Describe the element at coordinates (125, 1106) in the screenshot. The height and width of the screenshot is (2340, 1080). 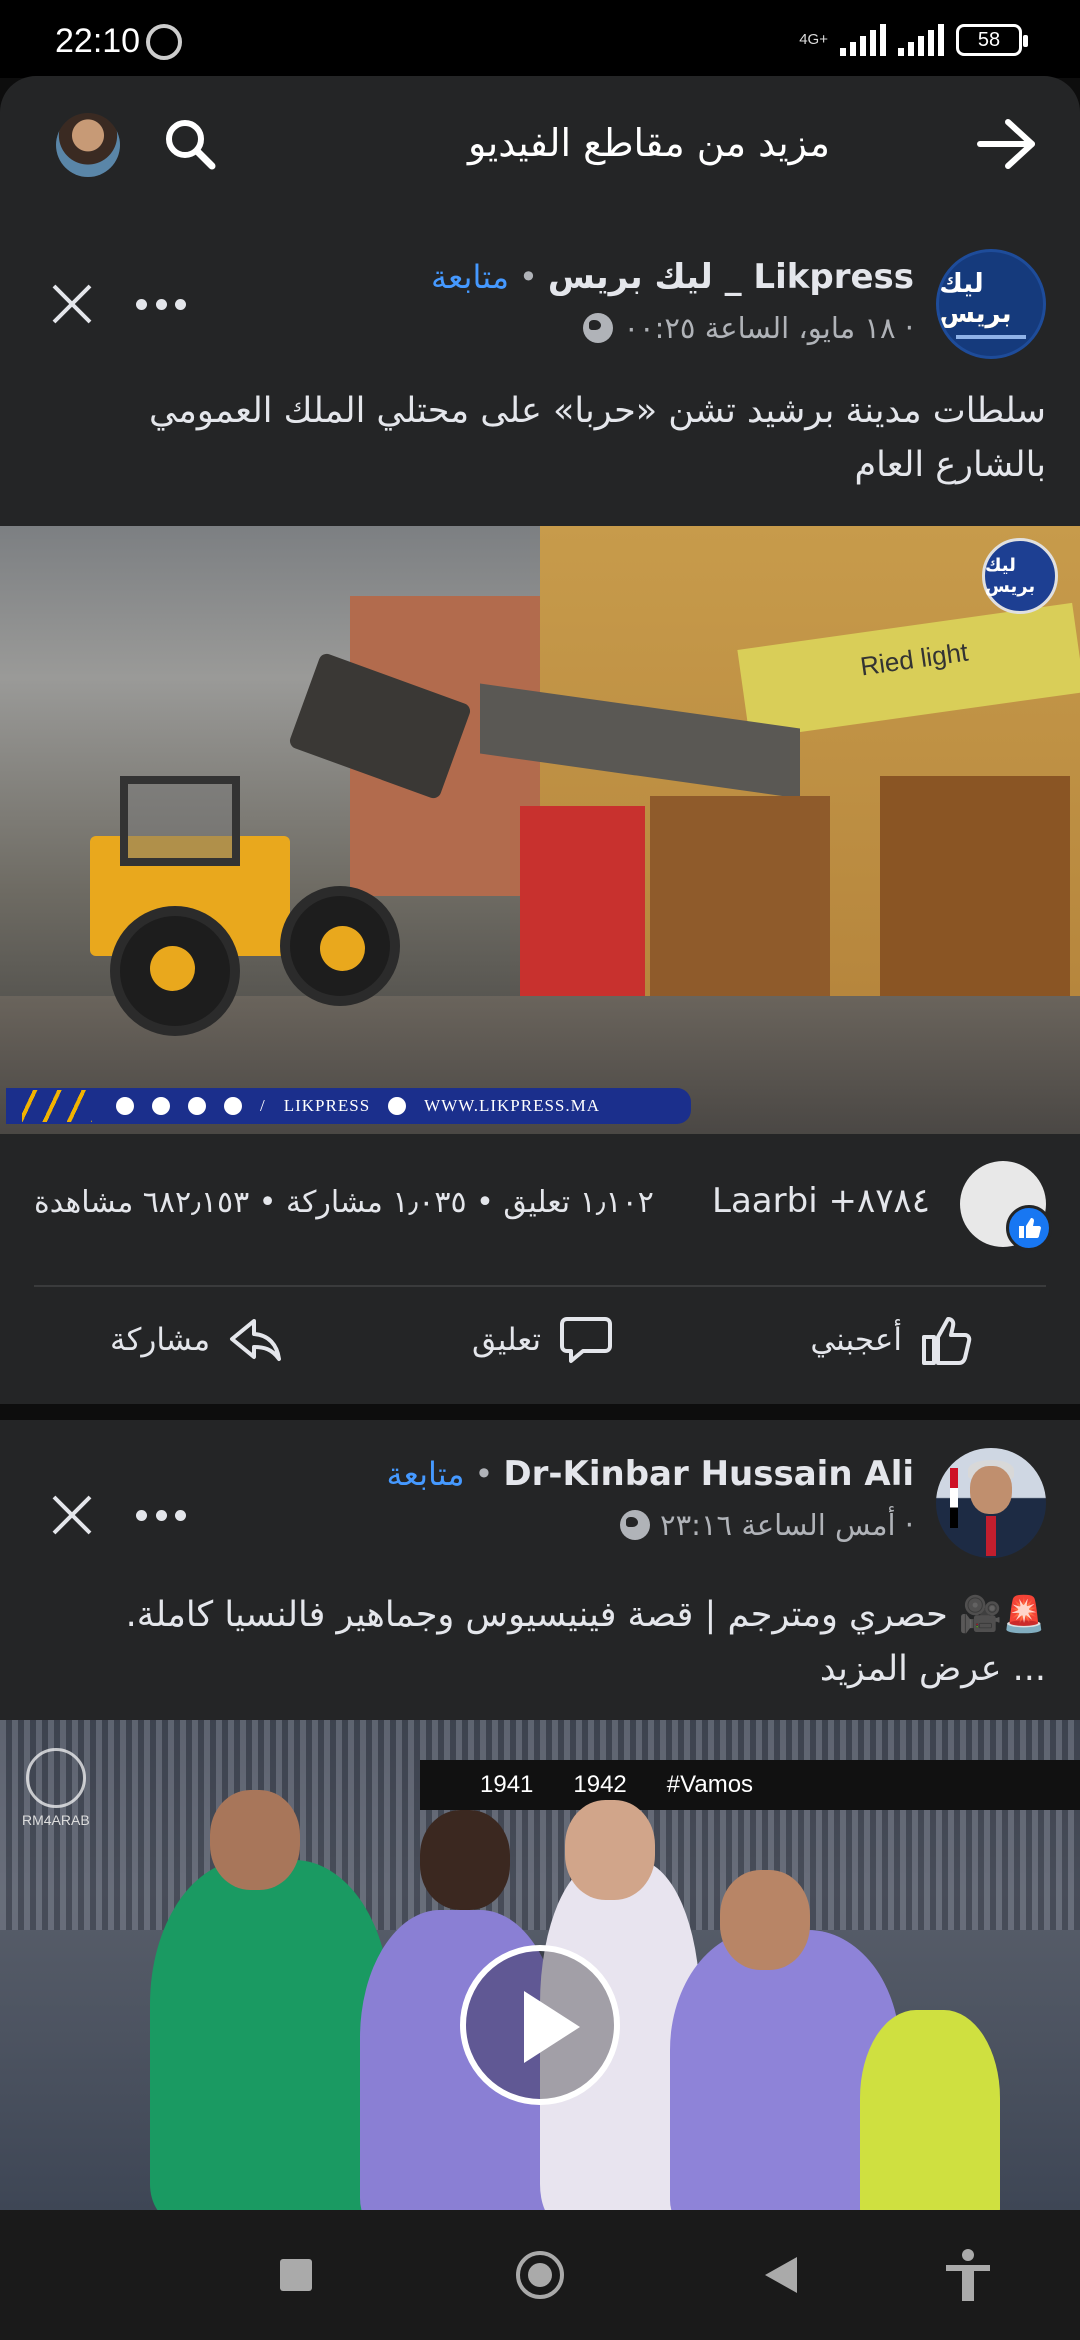
I see `facebook-icon` at that location.